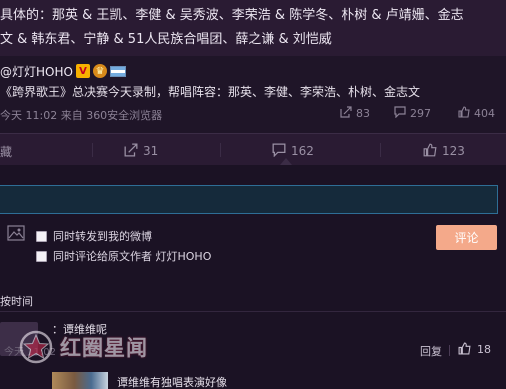 This screenshot has width=506, height=389. I want to click on comment-input, so click(249, 199).